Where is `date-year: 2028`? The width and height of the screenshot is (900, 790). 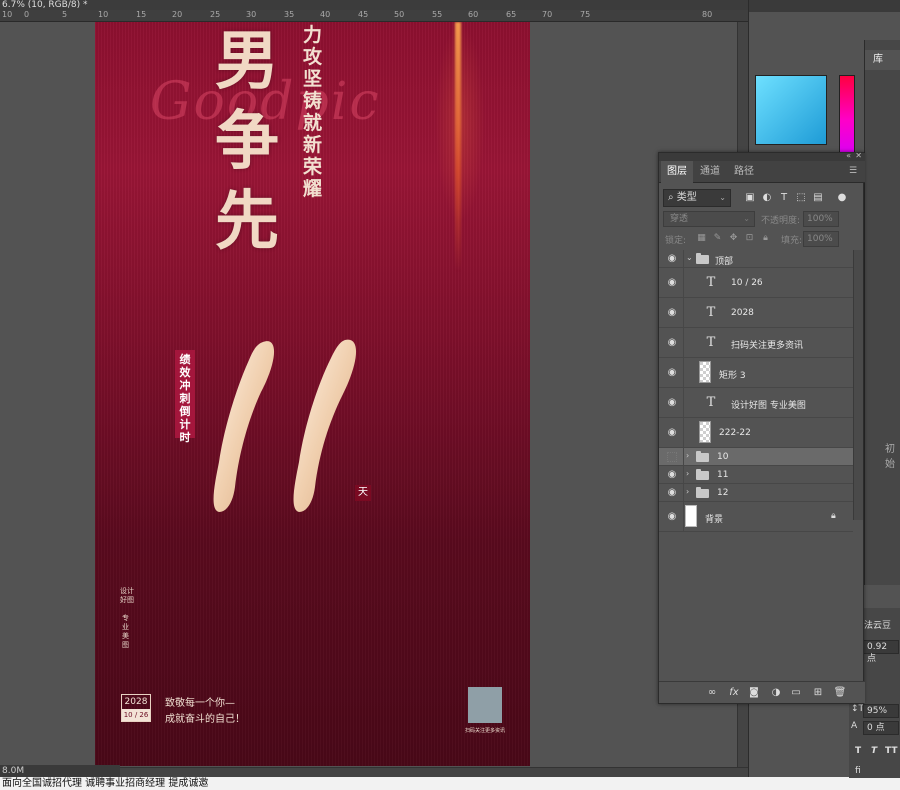
date-year: 2028 is located at coordinates (136, 702).